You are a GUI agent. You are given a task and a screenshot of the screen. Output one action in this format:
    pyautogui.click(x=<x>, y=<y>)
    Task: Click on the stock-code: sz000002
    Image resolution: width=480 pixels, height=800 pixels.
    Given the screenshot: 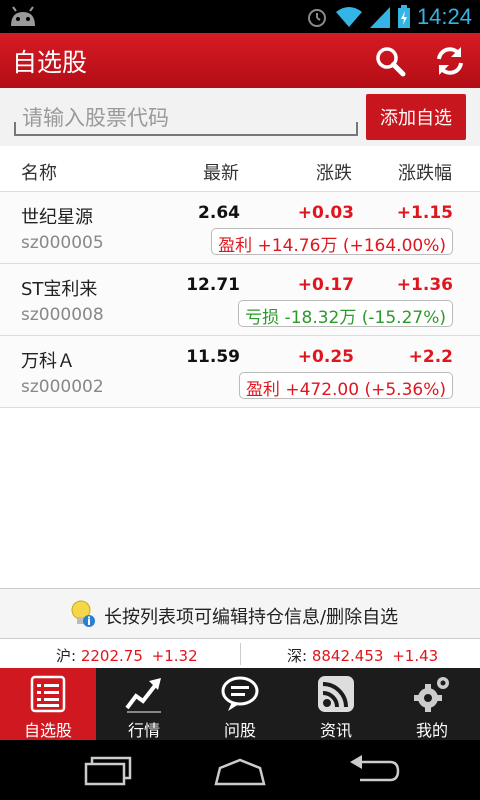 What is the action you would take?
    pyautogui.click(x=62, y=387)
    